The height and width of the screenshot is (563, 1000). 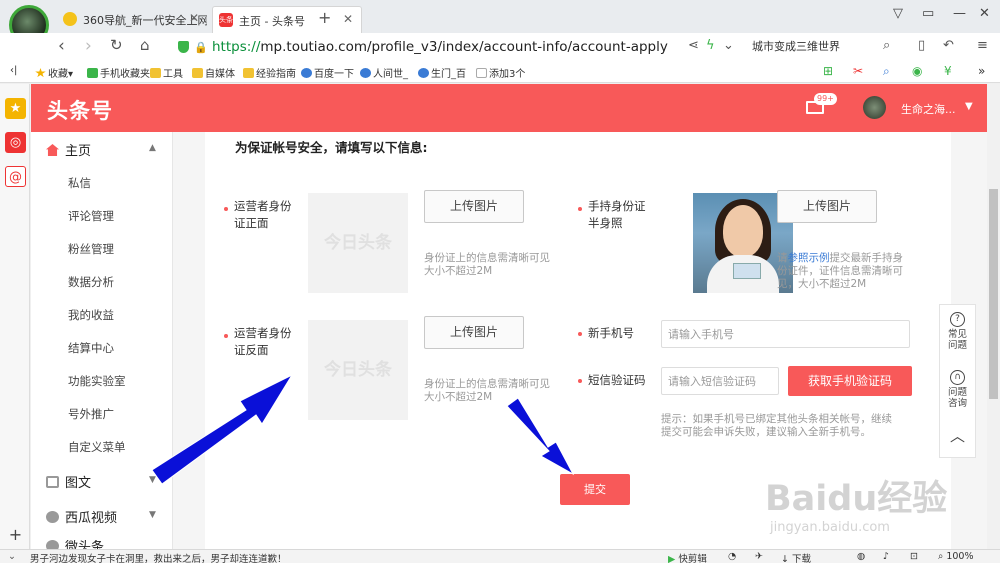 What do you see at coordinates (13, 70) in the screenshot?
I see `sidebar-toggle-icon: ‹|` at bounding box center [13, 70].